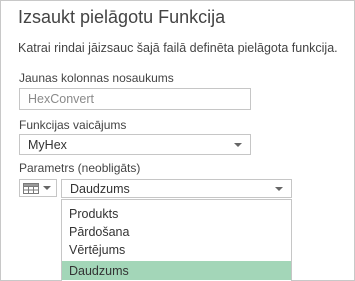 This screenshot has width=355, height=281. What do you see at coordinates (73, 125) in the screenshot?
I see `function-query-label: Funkcijas vaicājums` at bounding box center [73, 125].